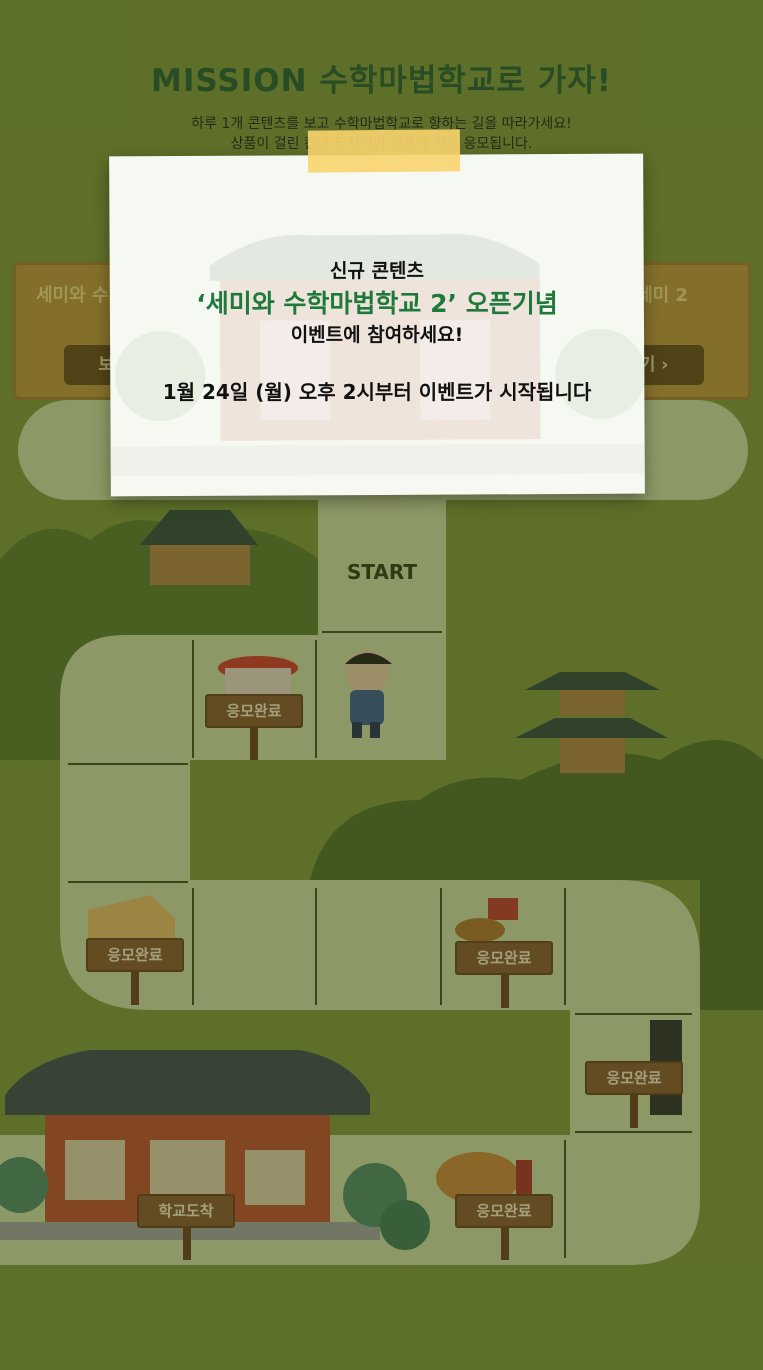  I want to click on tape-decoration, so click(384, 151).